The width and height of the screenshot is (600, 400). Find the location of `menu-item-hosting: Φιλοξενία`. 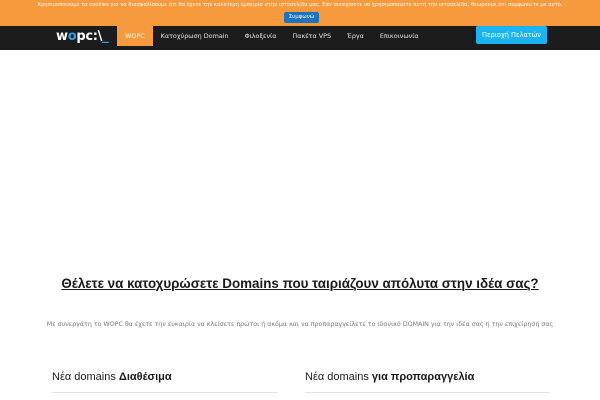

menu-item-hosting: Φιλοξενία is located at coordinates (261, 36).